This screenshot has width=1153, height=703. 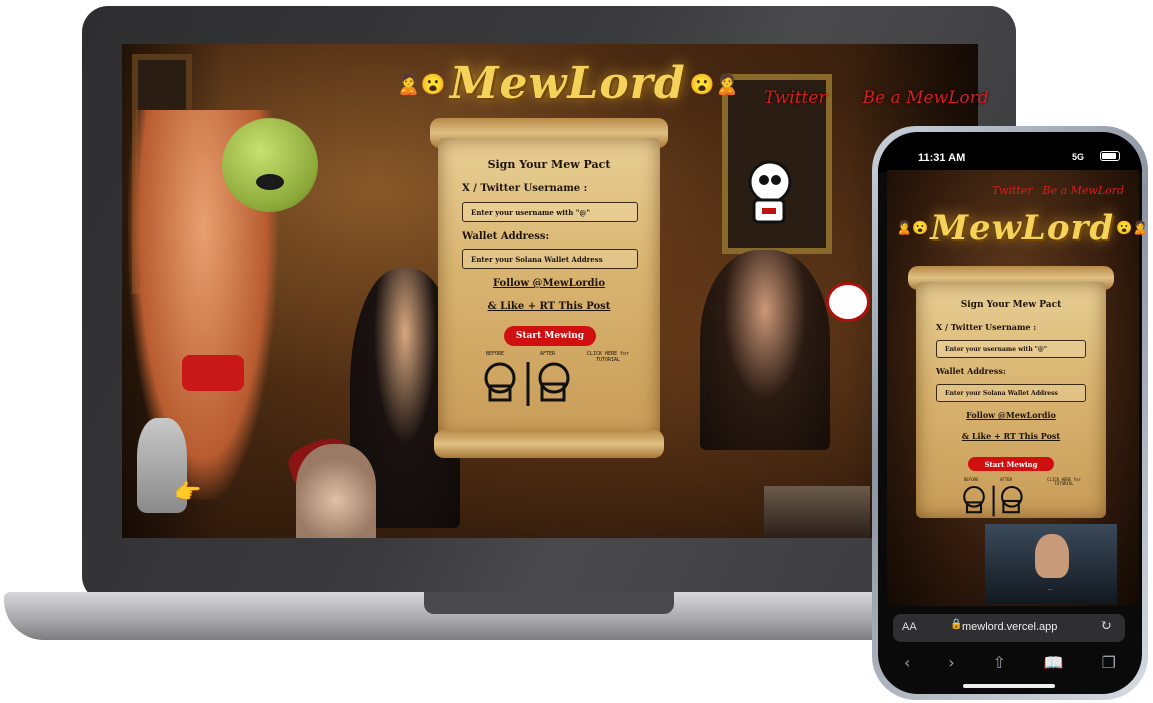 I want to click on phone-brand-title: MewLord, so click(x=1022, y=228).